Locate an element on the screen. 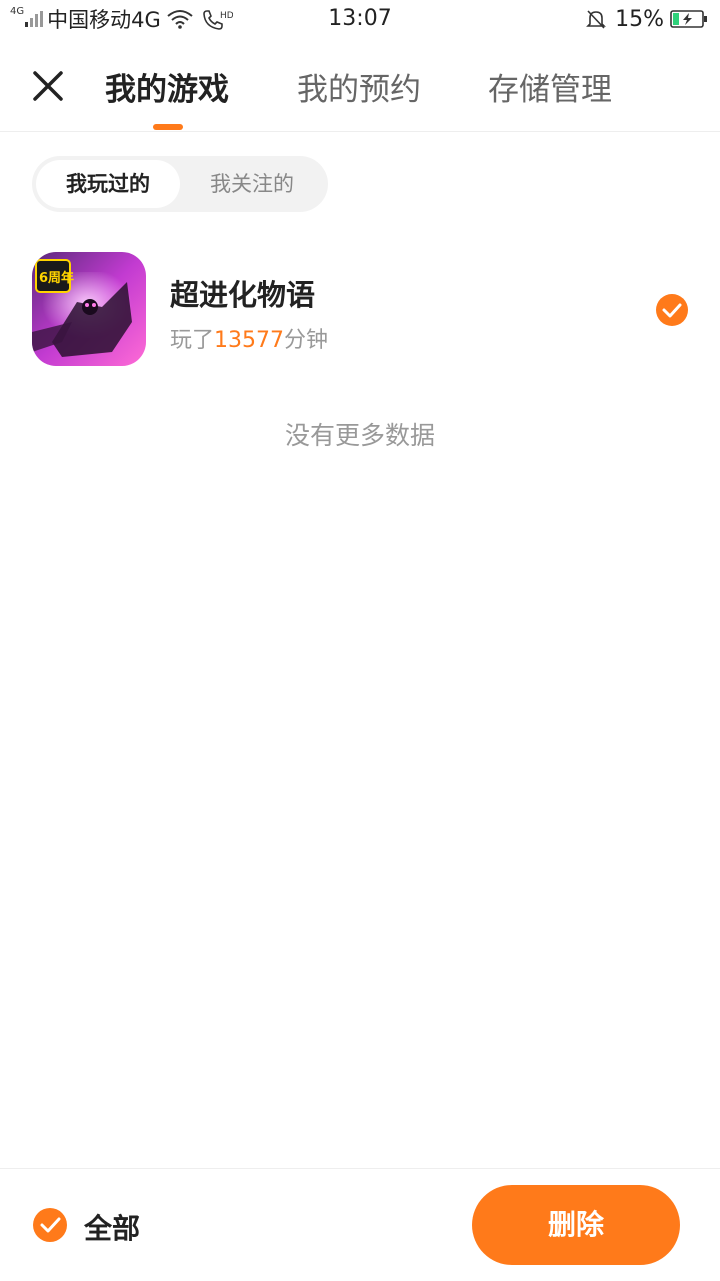 The image size is (720, 1281). play-time-minutes: 13577 is located at coordinates (249, 340).